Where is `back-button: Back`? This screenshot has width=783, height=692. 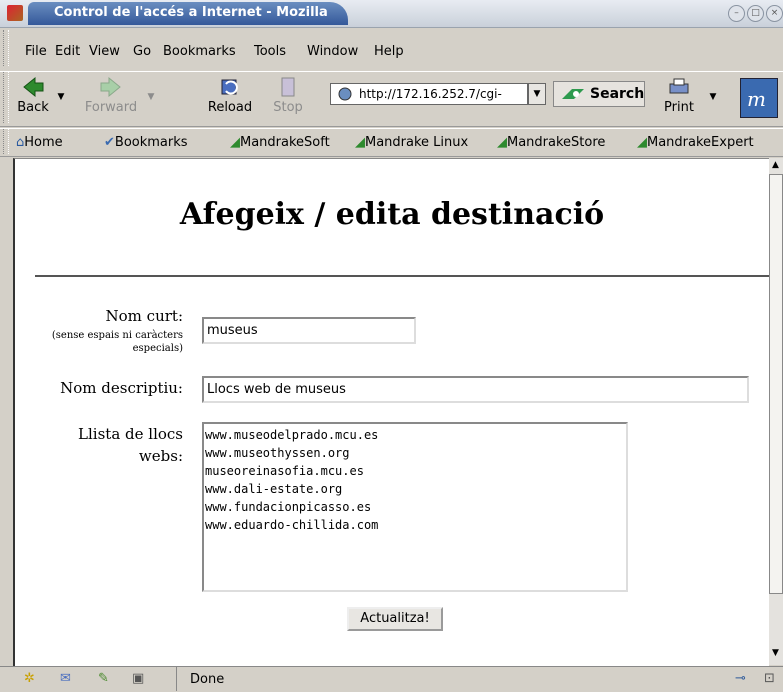
back-button: Back is located at coordinates (33, 95).